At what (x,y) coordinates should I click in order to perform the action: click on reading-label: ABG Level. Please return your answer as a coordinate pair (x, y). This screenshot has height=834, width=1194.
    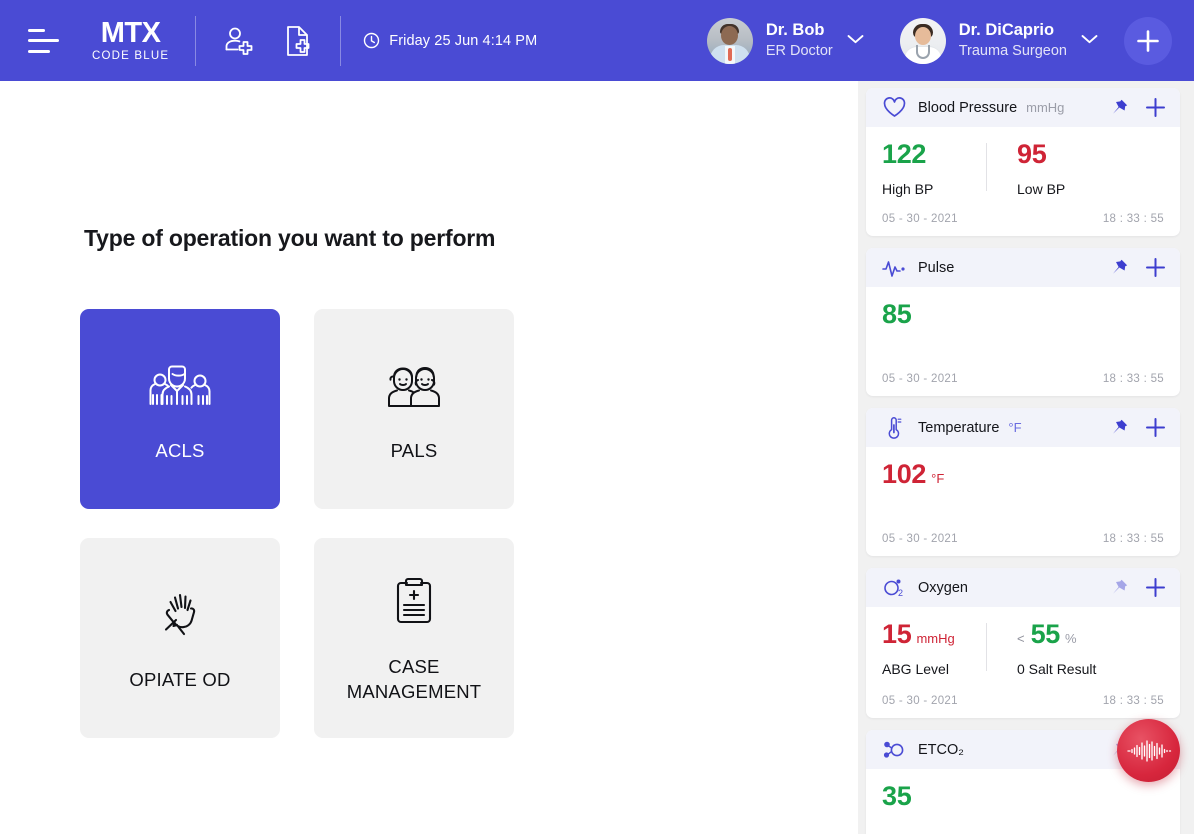
    Looking at the image, I should click on (915, 669).